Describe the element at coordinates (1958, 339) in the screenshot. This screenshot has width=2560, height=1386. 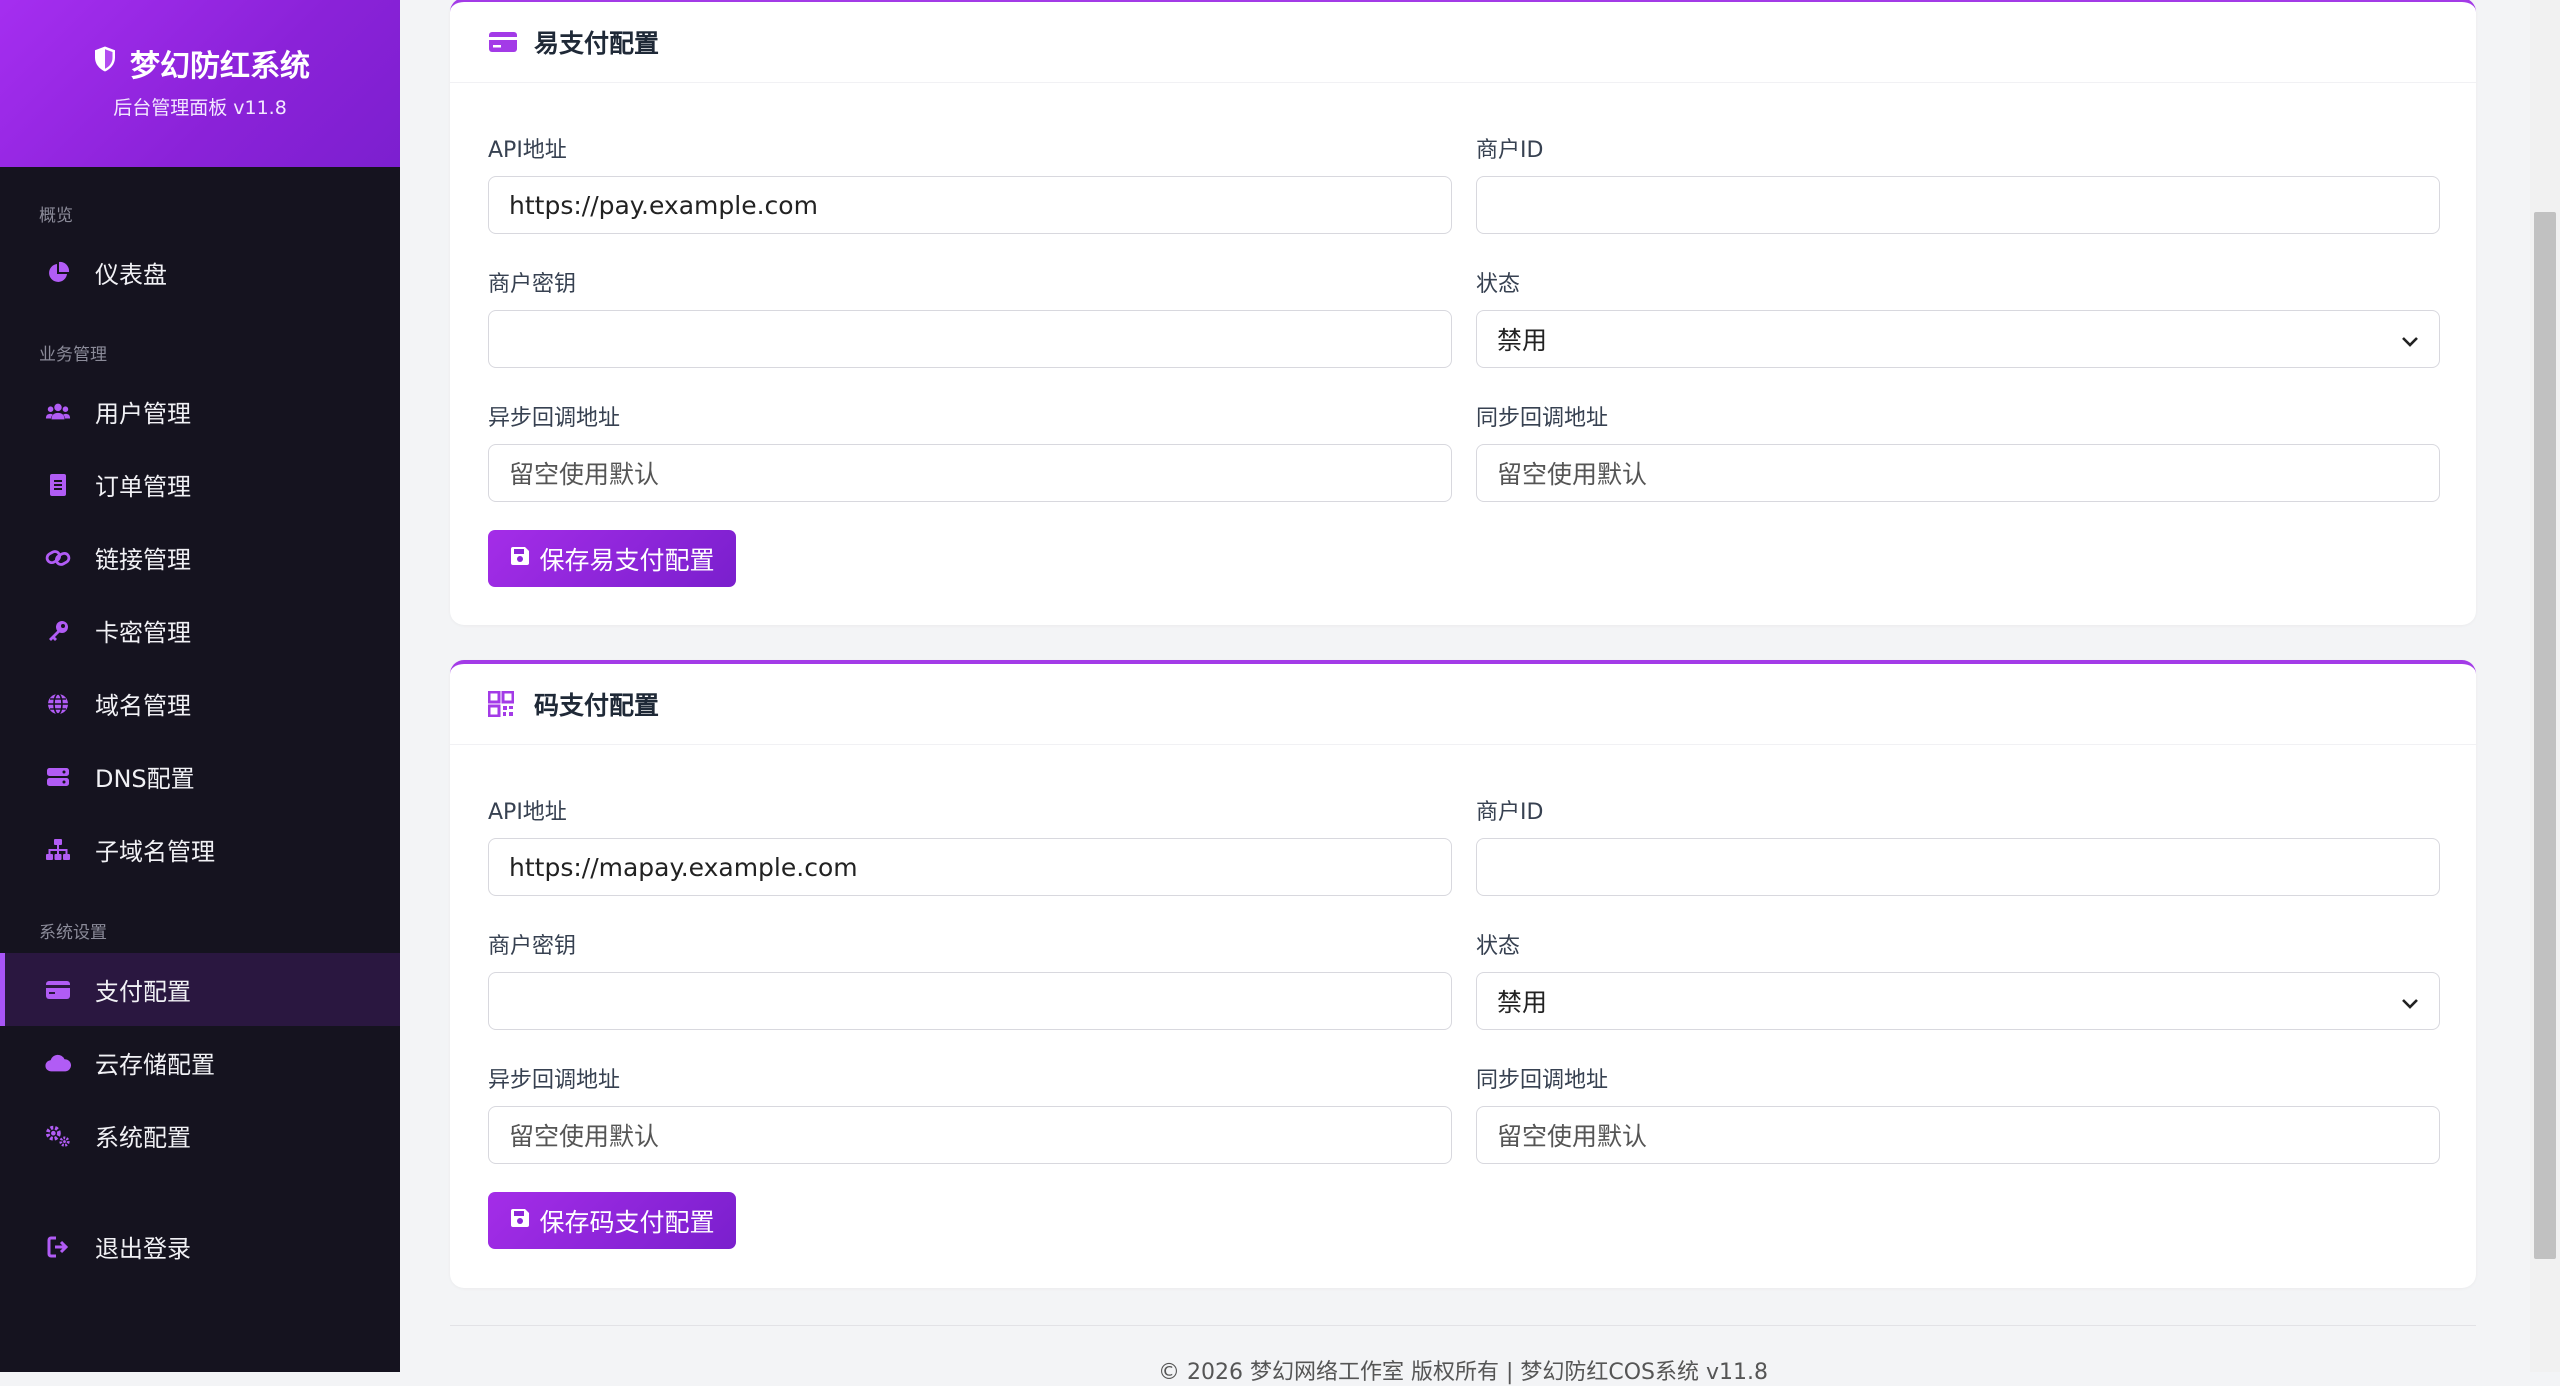
I see `epay-status-select: 禁用` at that location.